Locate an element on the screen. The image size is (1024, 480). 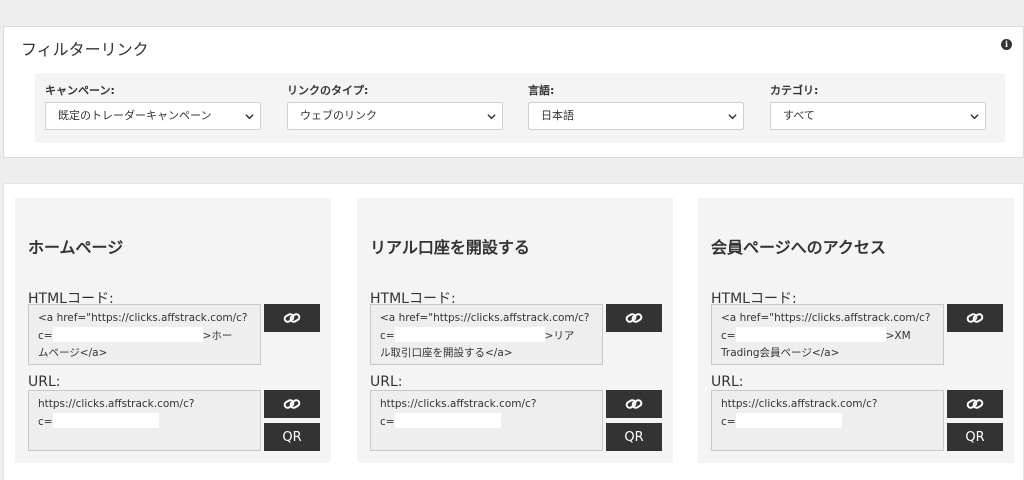
filter-title: フィルターリンク is located at coordinates (85, 49).